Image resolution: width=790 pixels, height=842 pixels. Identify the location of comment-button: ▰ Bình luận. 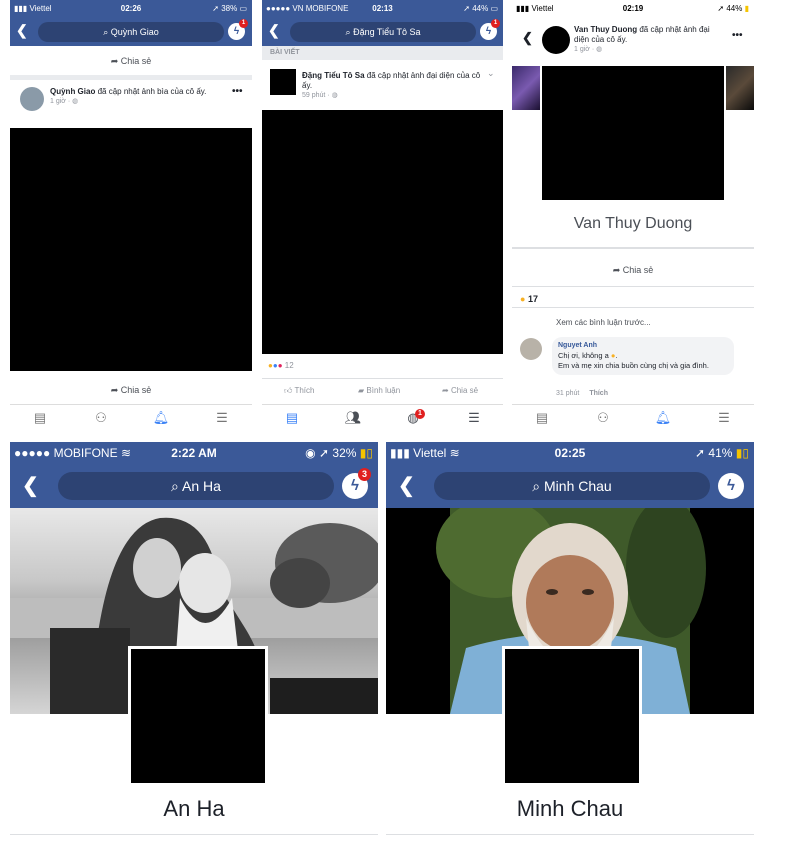
(379, 390).